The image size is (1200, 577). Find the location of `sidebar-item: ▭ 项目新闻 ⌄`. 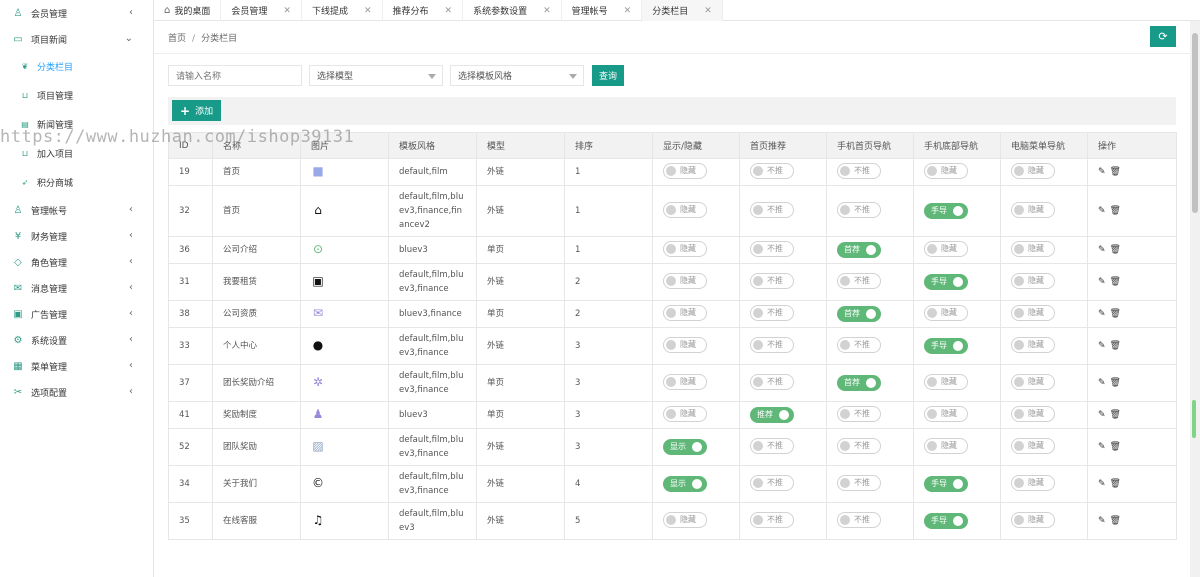

sidebar-item: ▭ 项目新闻 ⌄ is located at coordinates (76, 39).